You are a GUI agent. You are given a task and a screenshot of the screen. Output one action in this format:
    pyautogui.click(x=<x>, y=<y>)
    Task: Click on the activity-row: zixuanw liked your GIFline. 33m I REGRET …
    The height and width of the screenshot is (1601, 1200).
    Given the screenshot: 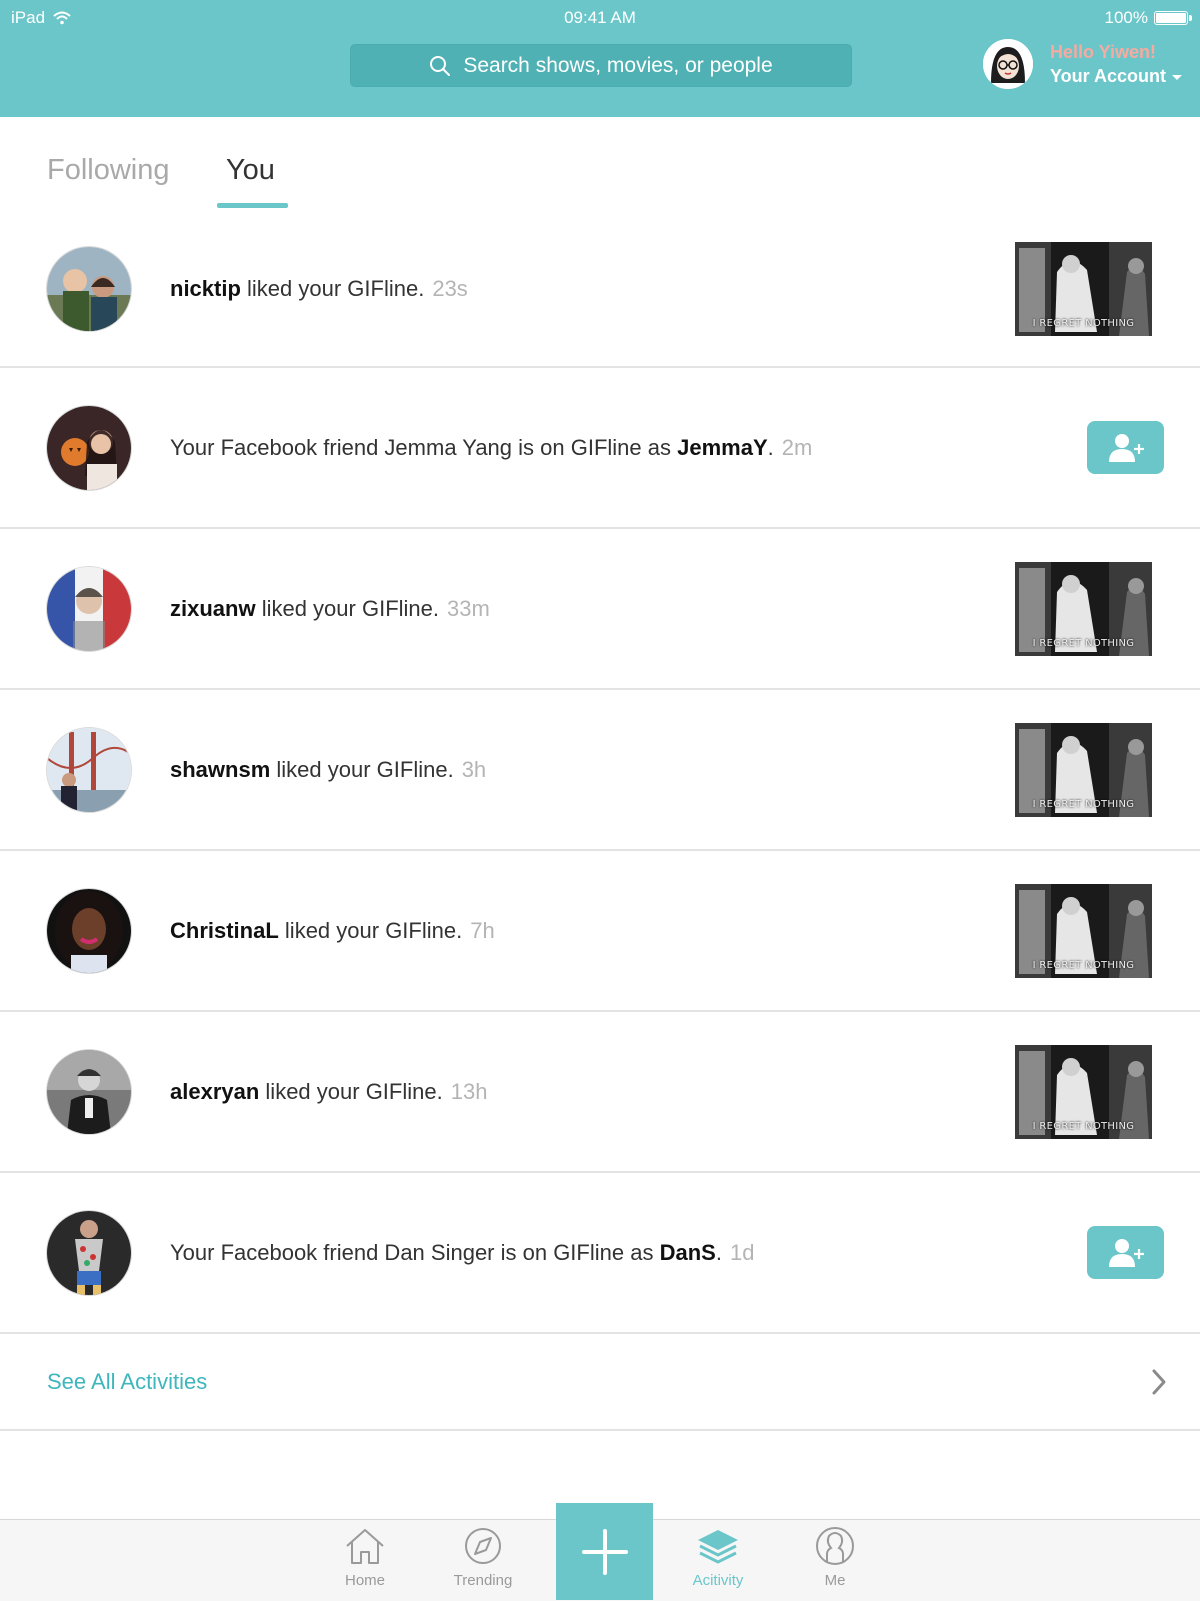 What is the action you would take?
    pyautogui.click(x=600, y=609)
    